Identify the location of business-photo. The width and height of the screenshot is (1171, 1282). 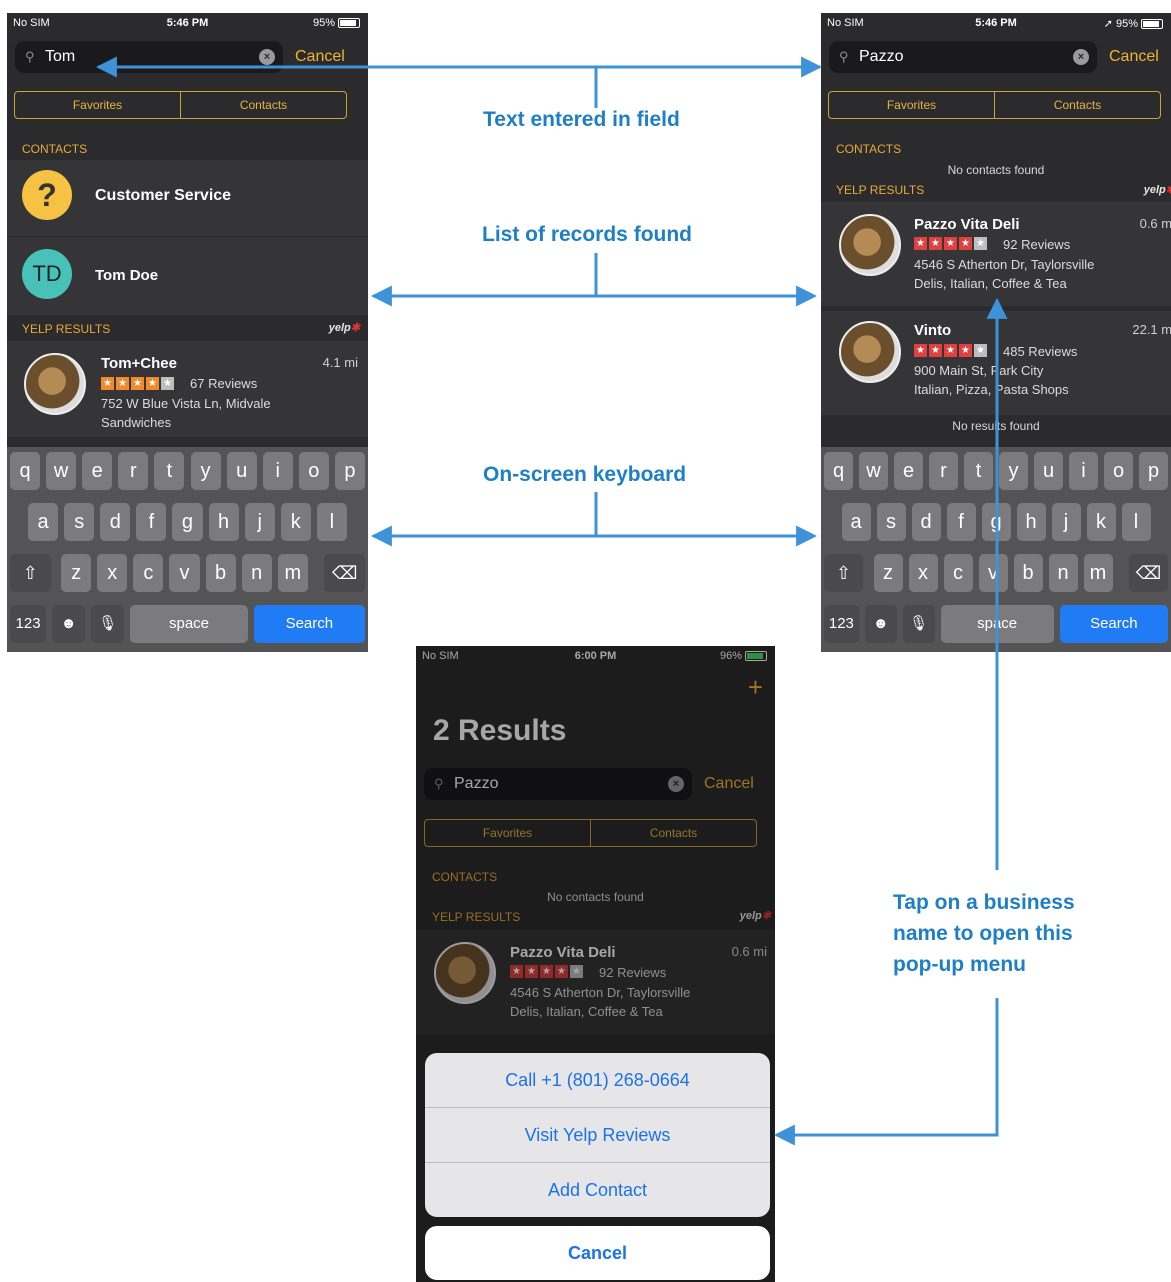
(870, 352).